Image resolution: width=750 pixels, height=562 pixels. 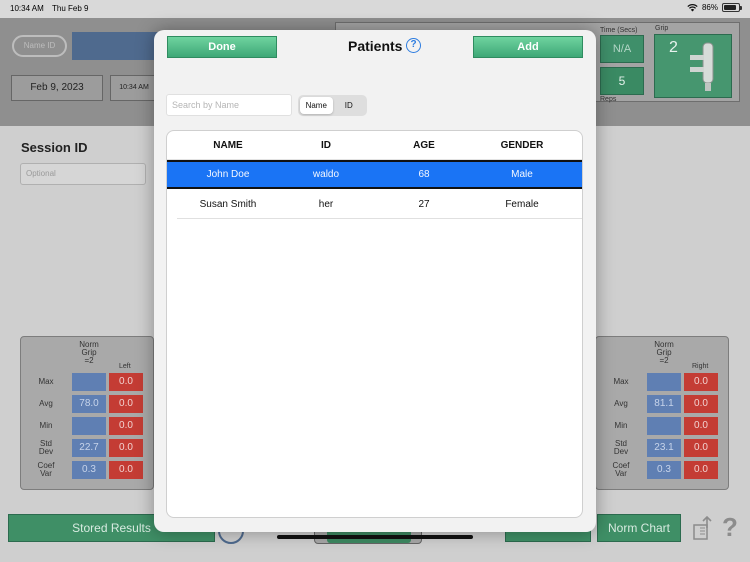 I want to click on right-stat-label: Std Dev, so click(x=621, y=447).